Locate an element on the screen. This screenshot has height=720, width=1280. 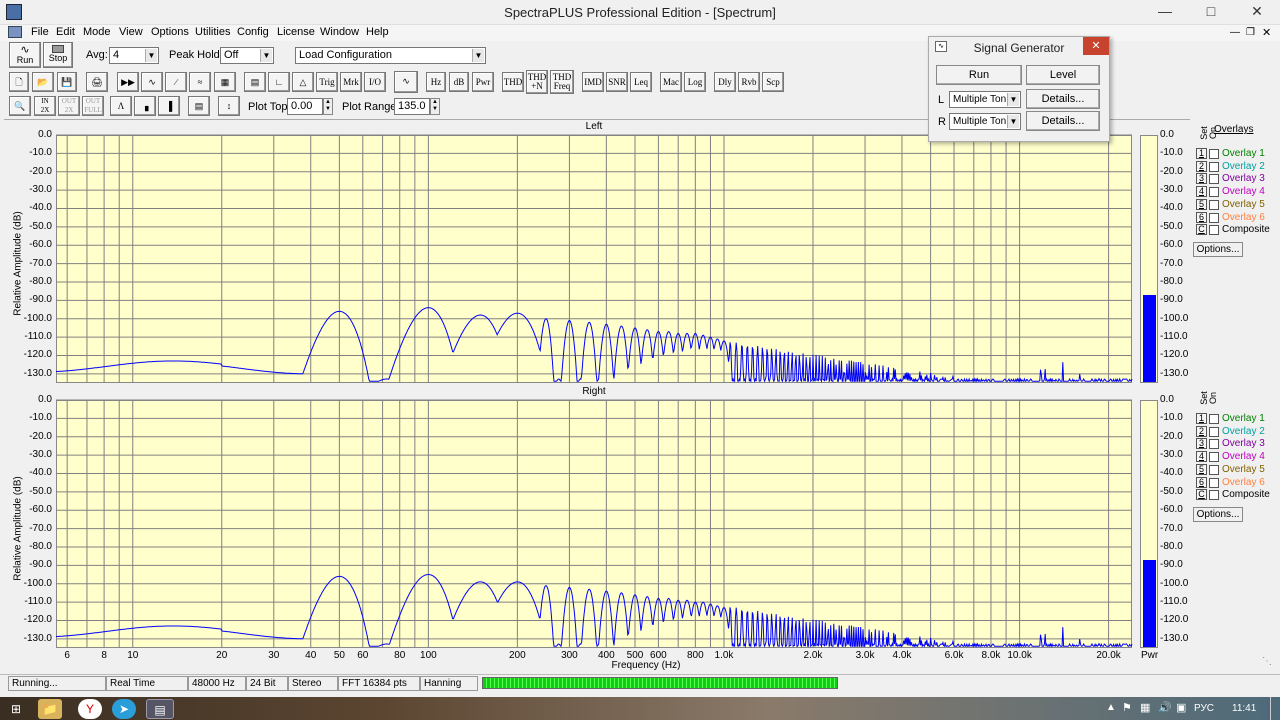
close-icon: ✕ is located at coordinates (1096, 46).